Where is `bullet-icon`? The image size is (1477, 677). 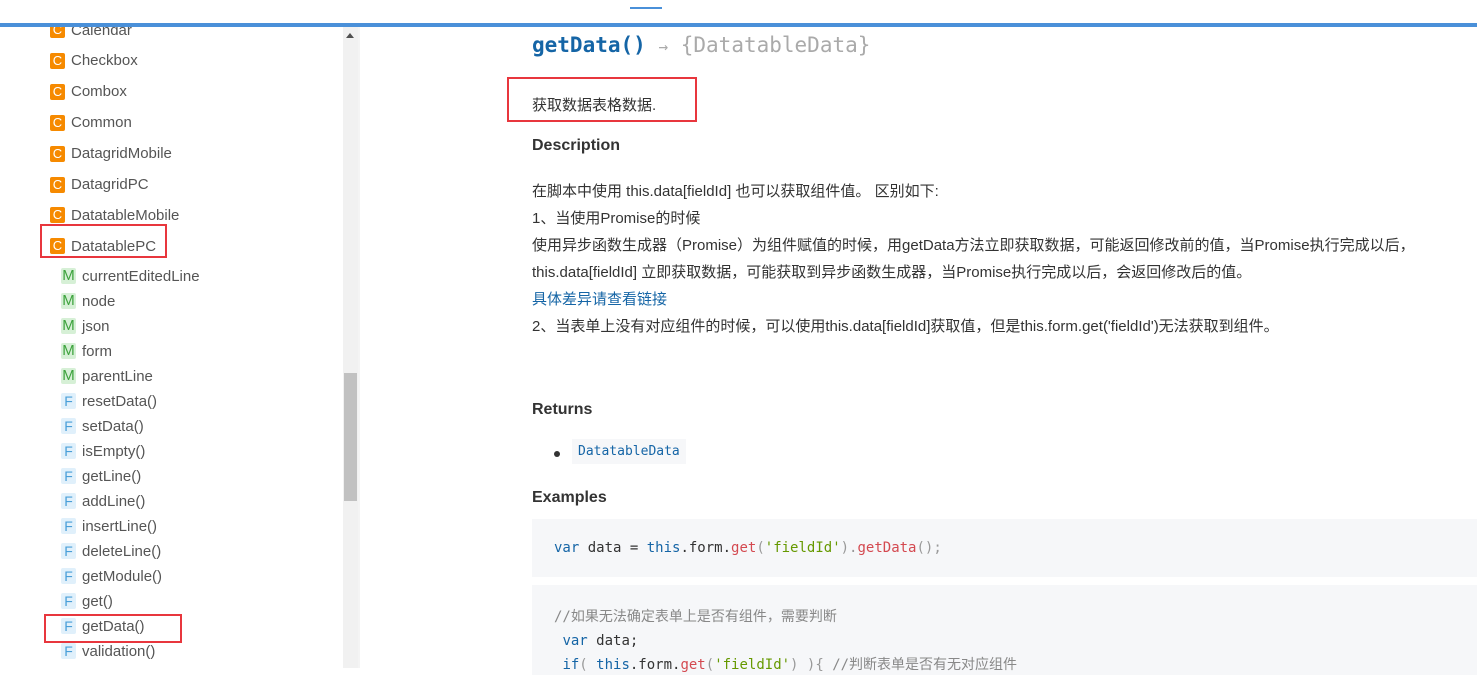 bullet-icon is located at coordinates (557, 454).